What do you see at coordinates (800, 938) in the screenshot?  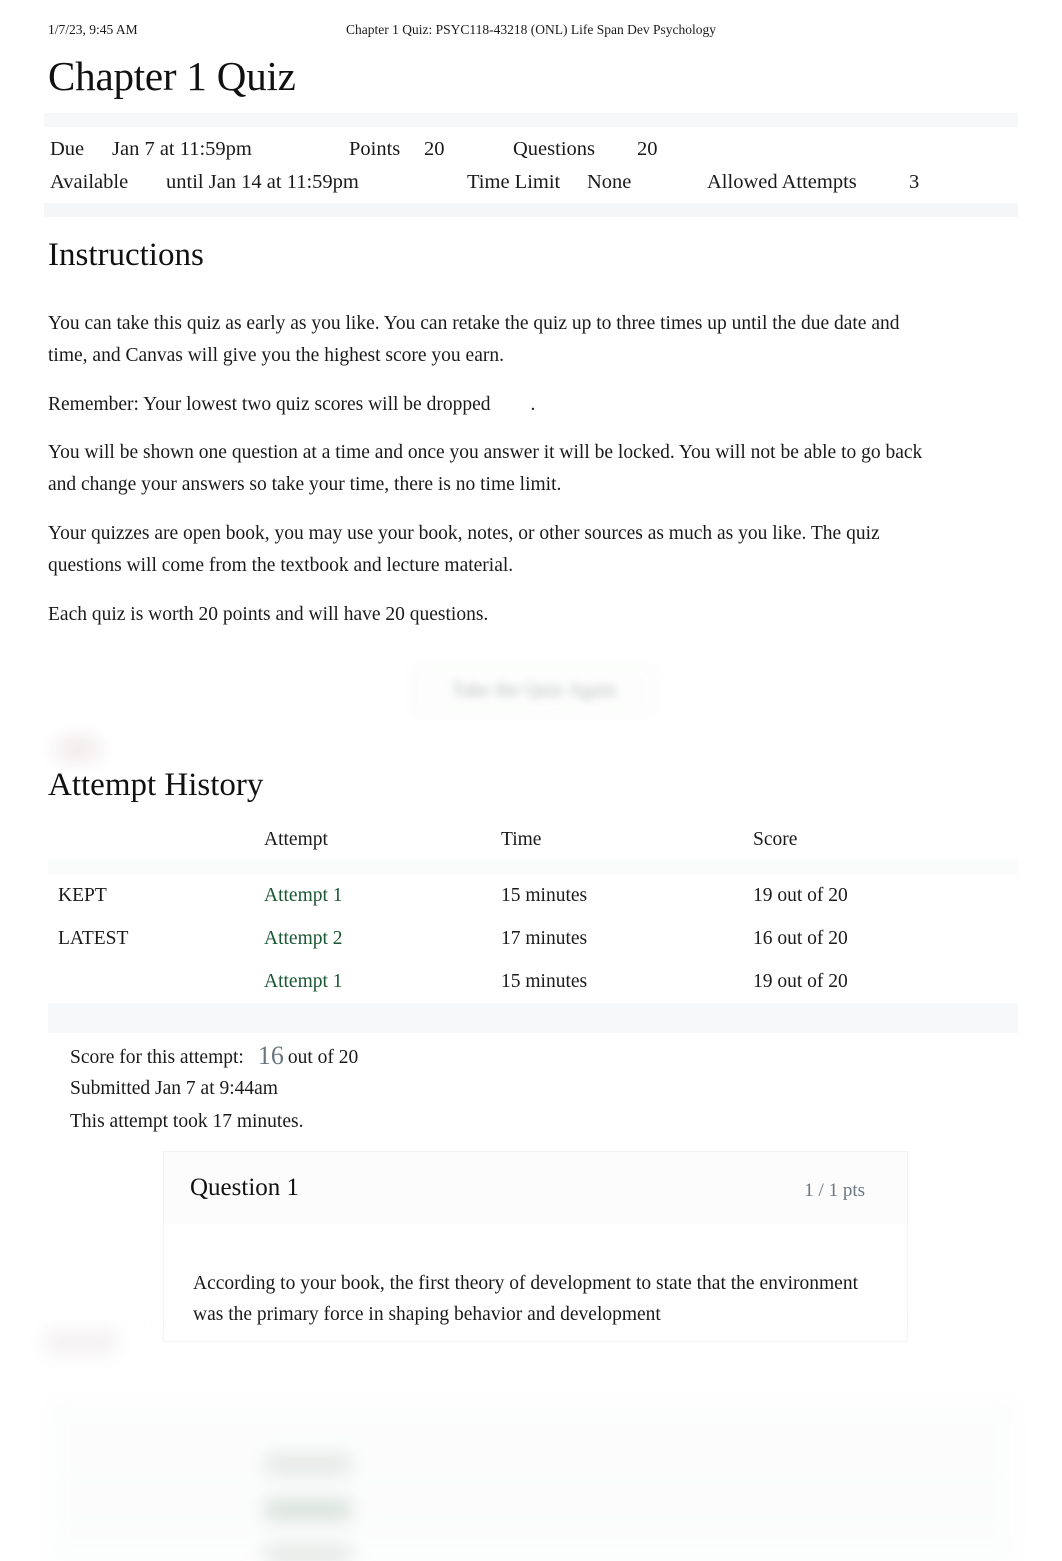 I see `row-score: 16 out of 20` at bounding box center [800, 938].